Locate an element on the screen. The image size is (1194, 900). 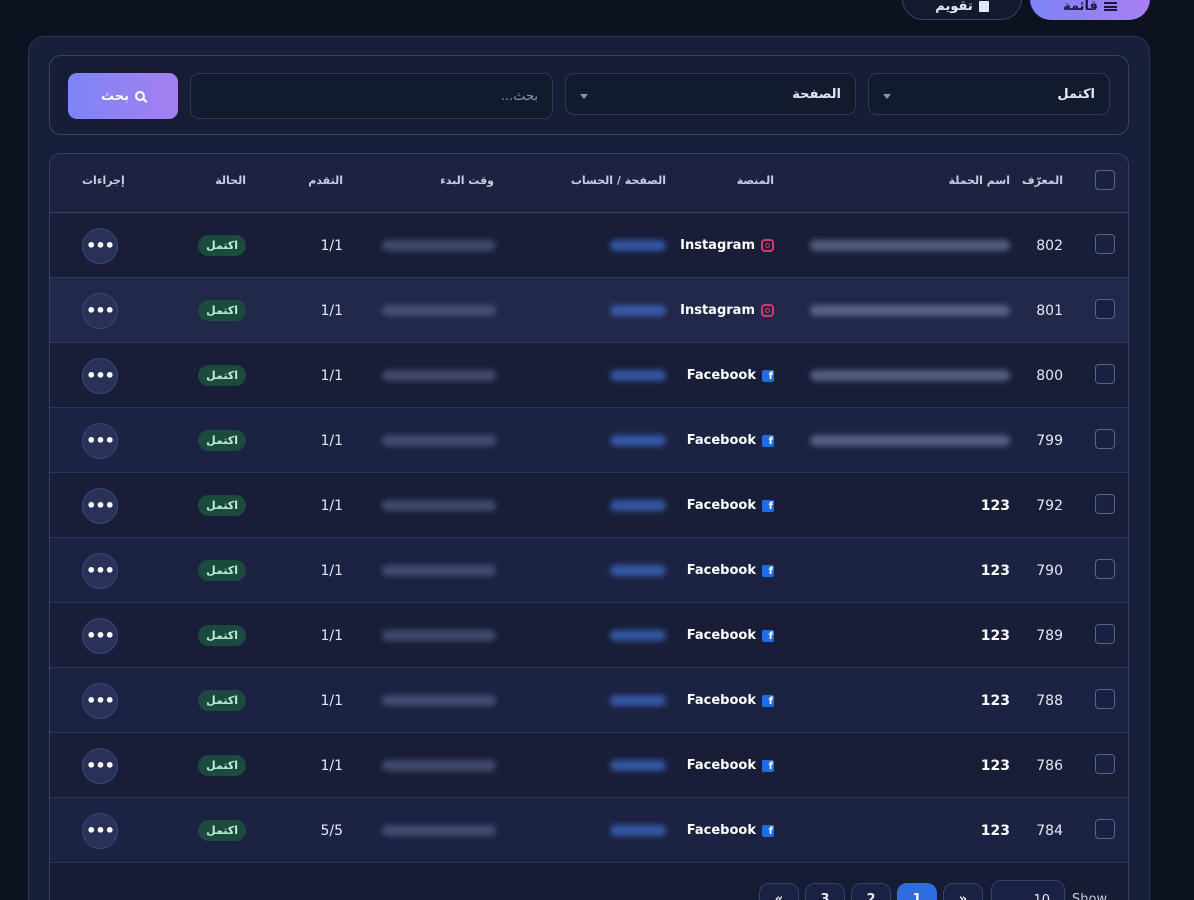
instagram-icon is located at coordinates (767, 310).